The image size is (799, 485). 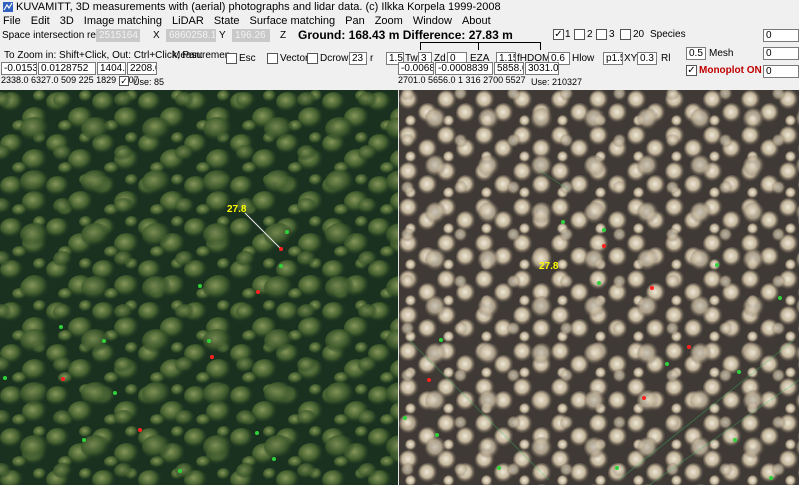 What do you see at coordinates (118, 35) in the screenshot?
I see `x-result-field: 2515164.40` at bounding box center [118, 35].